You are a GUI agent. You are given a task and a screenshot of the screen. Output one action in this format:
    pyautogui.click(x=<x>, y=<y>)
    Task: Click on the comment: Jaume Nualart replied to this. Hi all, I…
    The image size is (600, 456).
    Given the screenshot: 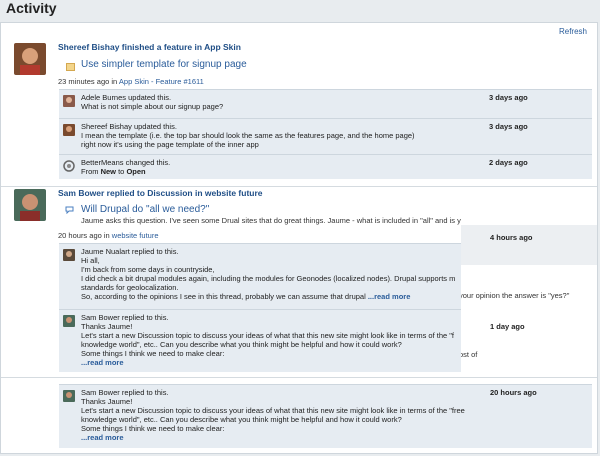 What is the action you would take?
    pyautogui.click(x=260, y=276)
    